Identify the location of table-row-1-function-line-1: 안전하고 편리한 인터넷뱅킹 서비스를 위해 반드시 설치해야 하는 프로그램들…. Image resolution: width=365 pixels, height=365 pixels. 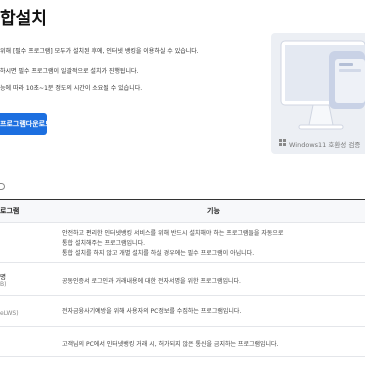
(173, 233).